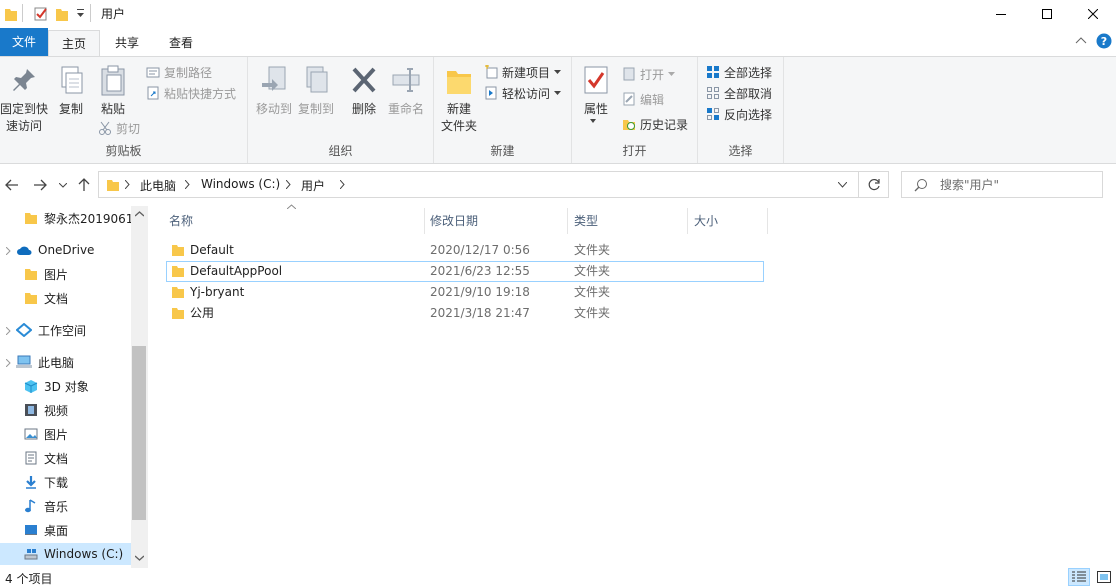 The width and height of the screenshot is (1116, 587). What do you see at coordinates (634, 151) in the screenshot?
I see `open-group-label: 打开` at bounding box center [634, 151].